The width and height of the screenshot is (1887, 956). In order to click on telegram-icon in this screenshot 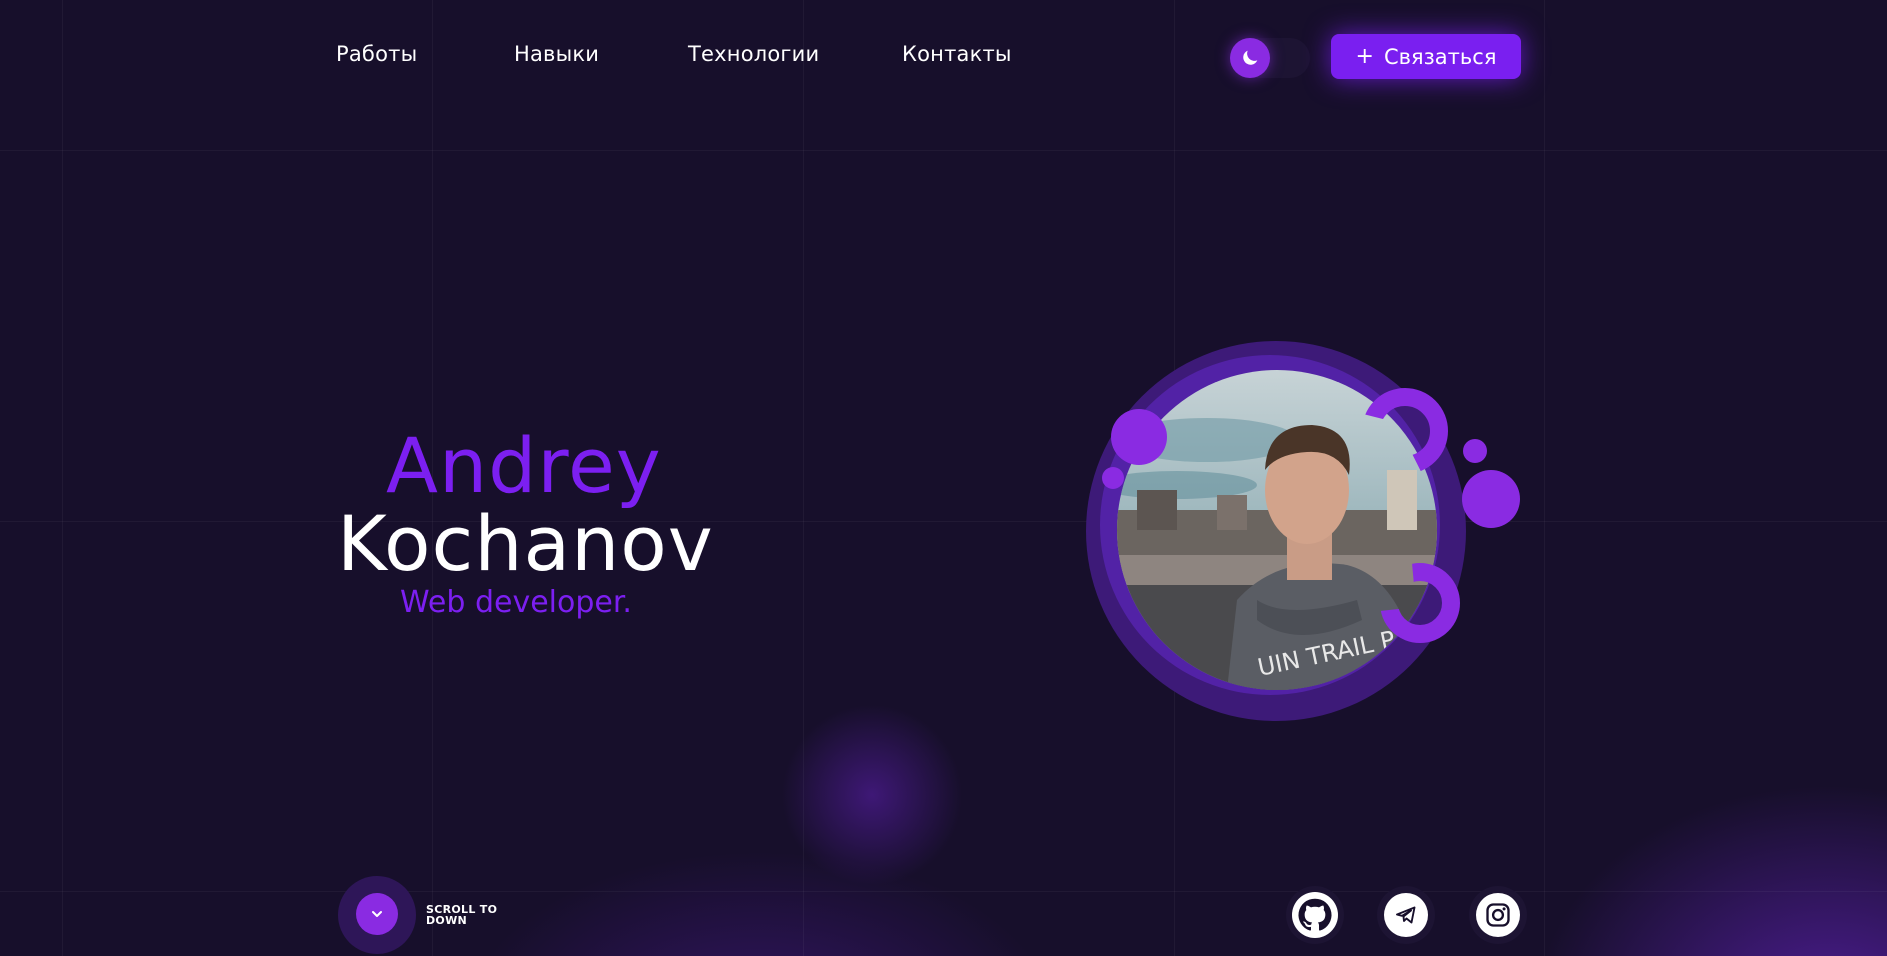, I will do `click(1406, 915)`.